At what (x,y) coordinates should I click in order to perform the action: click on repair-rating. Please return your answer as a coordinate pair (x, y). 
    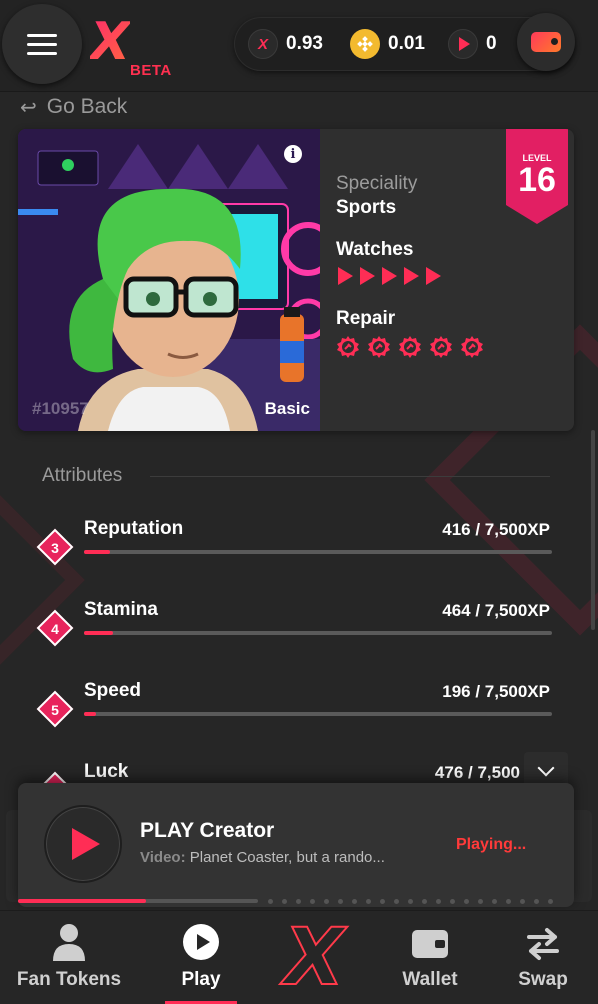
    Looking at the image, I should click on (413, 347).